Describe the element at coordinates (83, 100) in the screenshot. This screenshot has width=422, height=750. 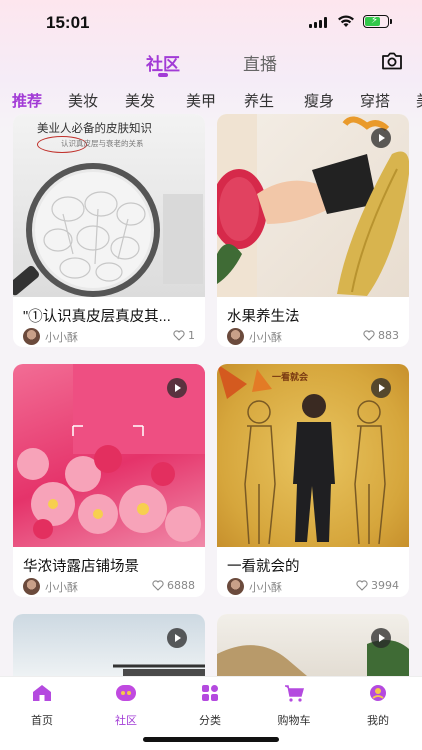
I see `category-makeup: 美妆` at that location.